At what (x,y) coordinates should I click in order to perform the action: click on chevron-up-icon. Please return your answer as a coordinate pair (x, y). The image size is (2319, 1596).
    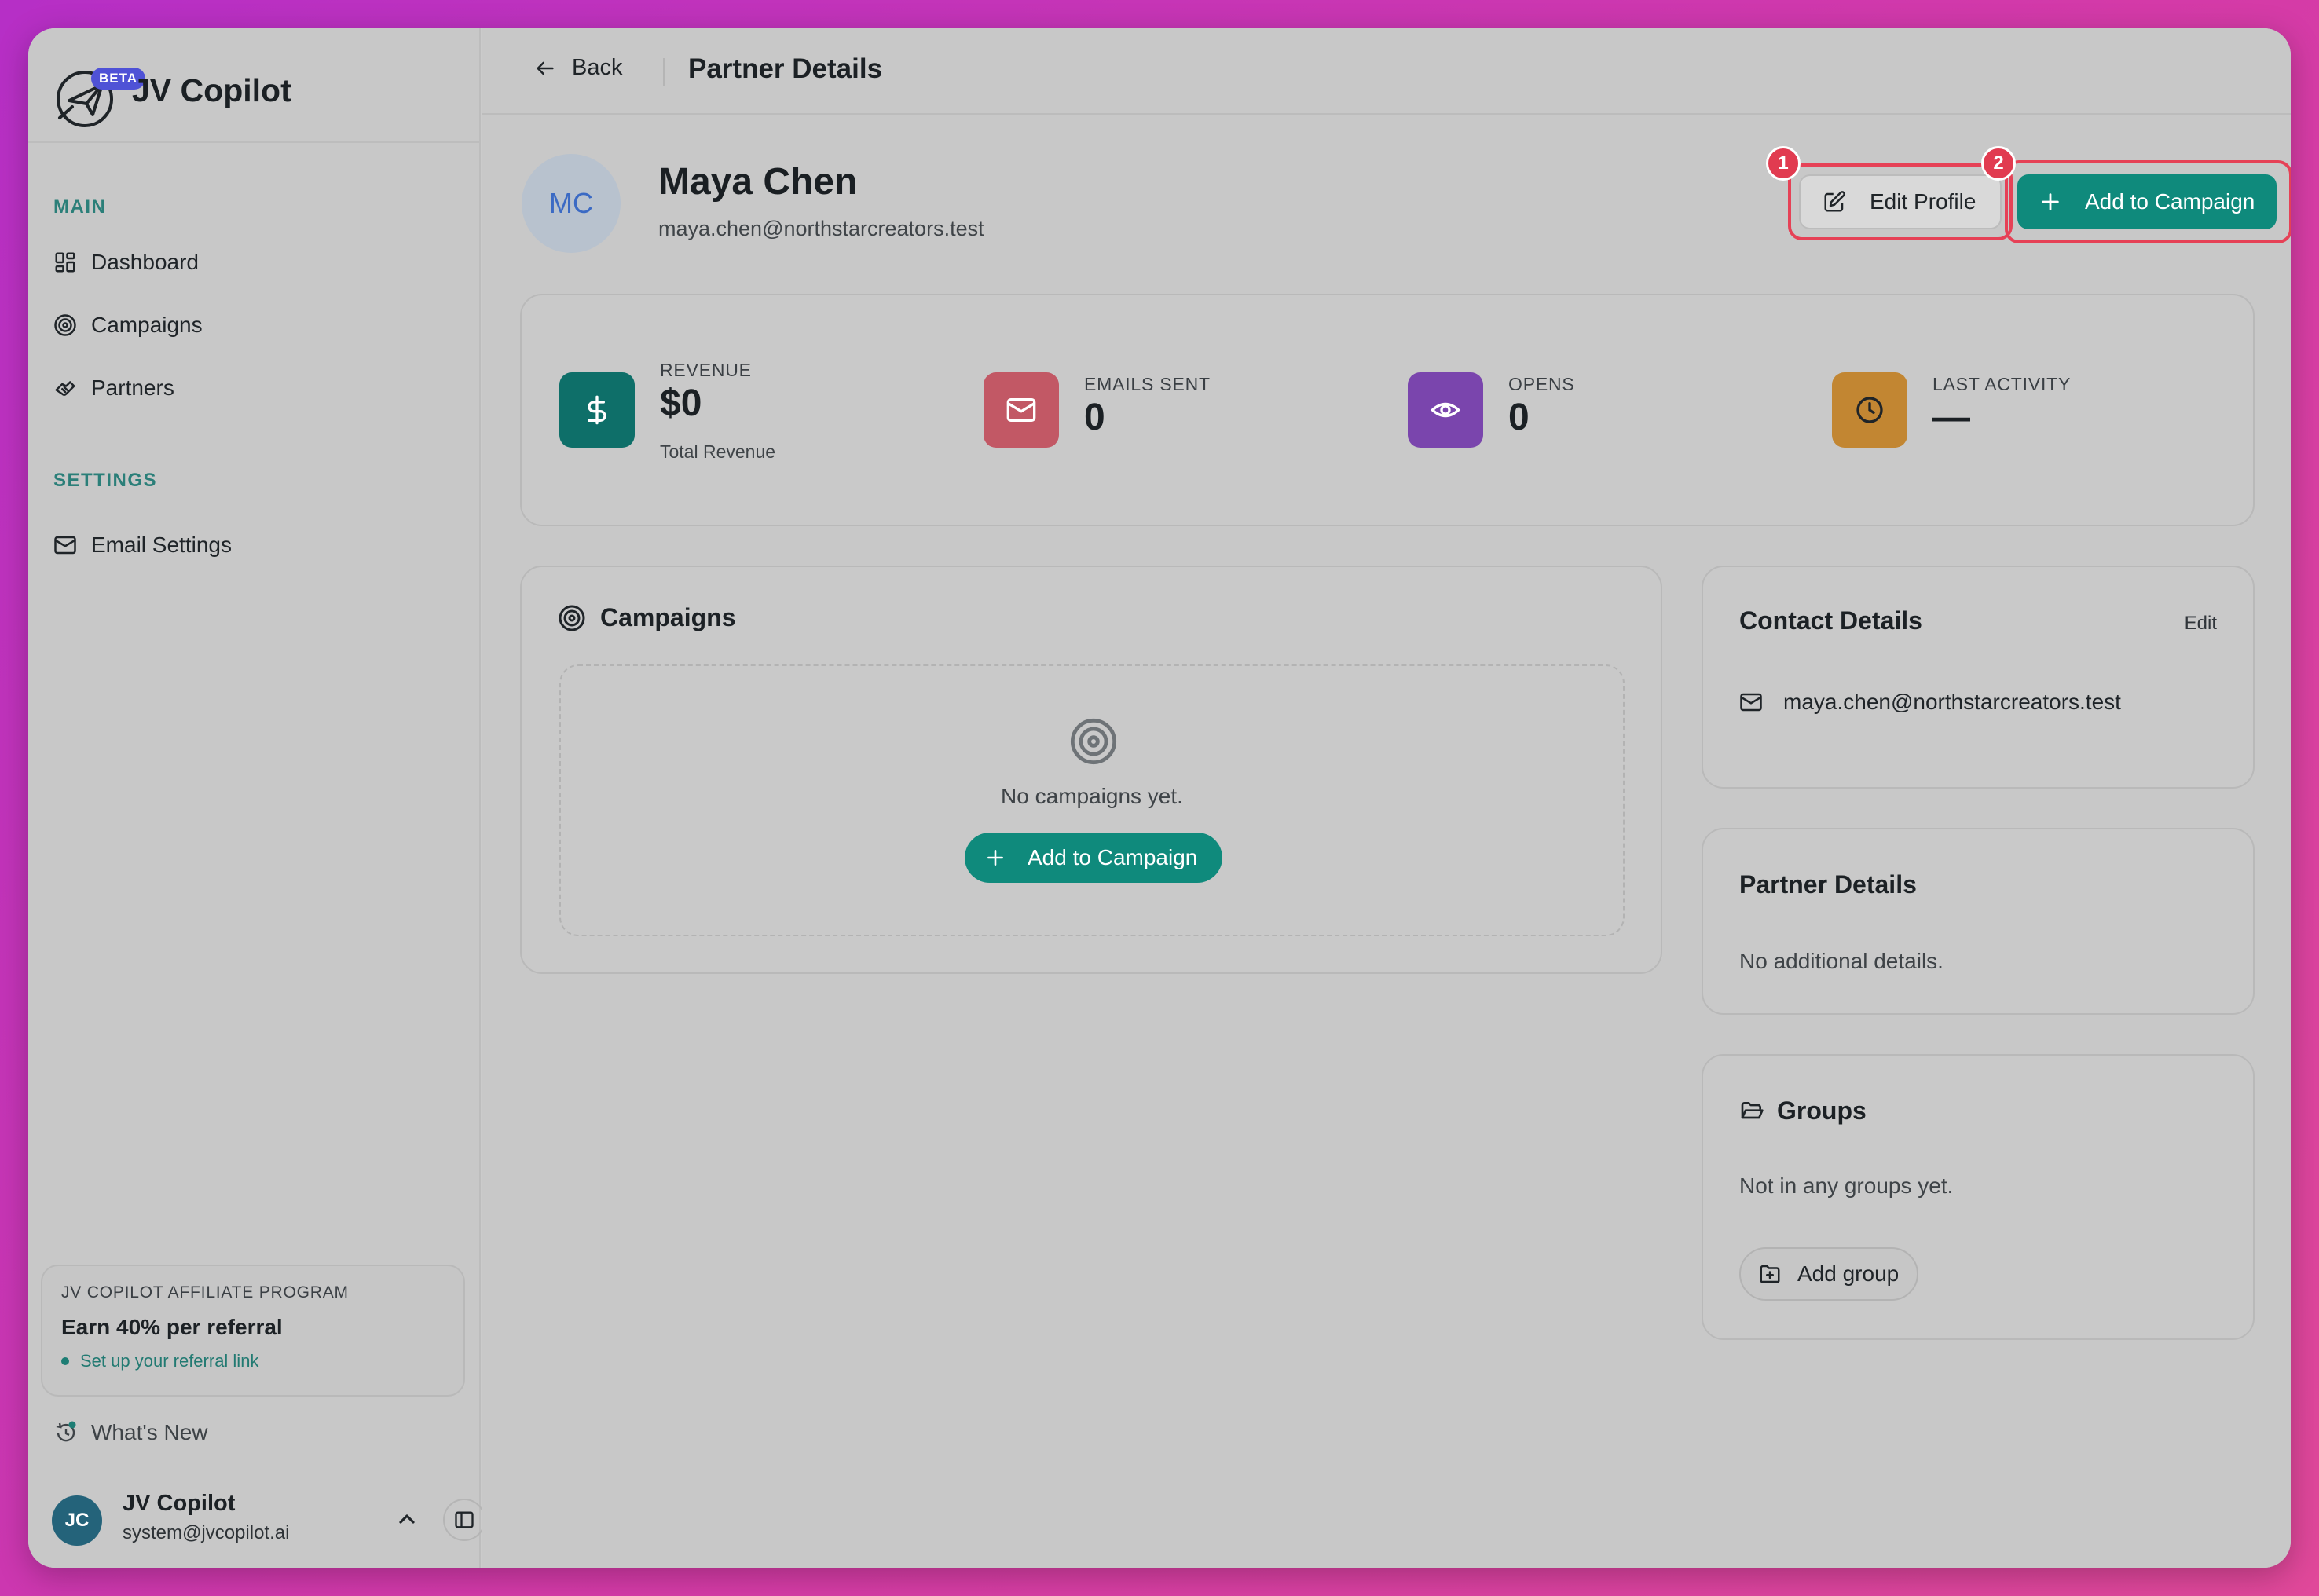
    Looking at the image, I should click on (407, 1519).